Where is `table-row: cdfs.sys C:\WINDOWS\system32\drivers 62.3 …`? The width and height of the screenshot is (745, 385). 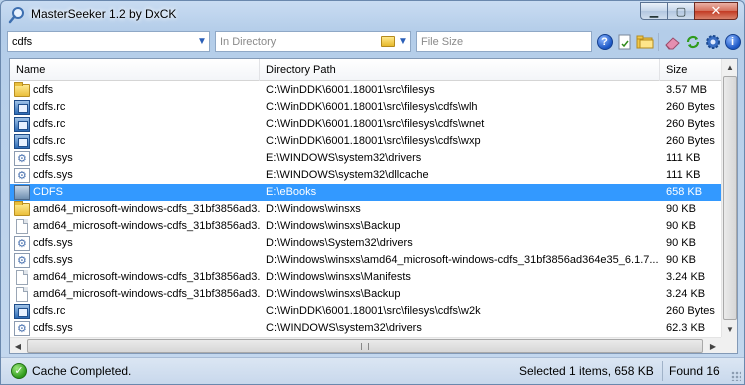
table-row: cdfs.sys C:\WINDOWS\system32\drivers 62.3 … is located at coordinates (365, 328).